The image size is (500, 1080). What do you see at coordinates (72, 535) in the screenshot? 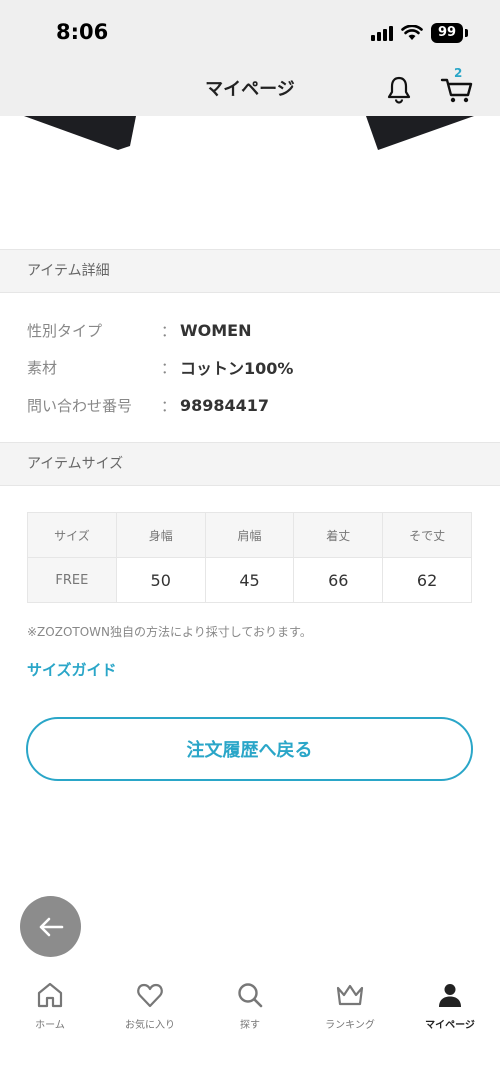
I see `size-header-cell: サイズ` at bounding box center [72, 535].